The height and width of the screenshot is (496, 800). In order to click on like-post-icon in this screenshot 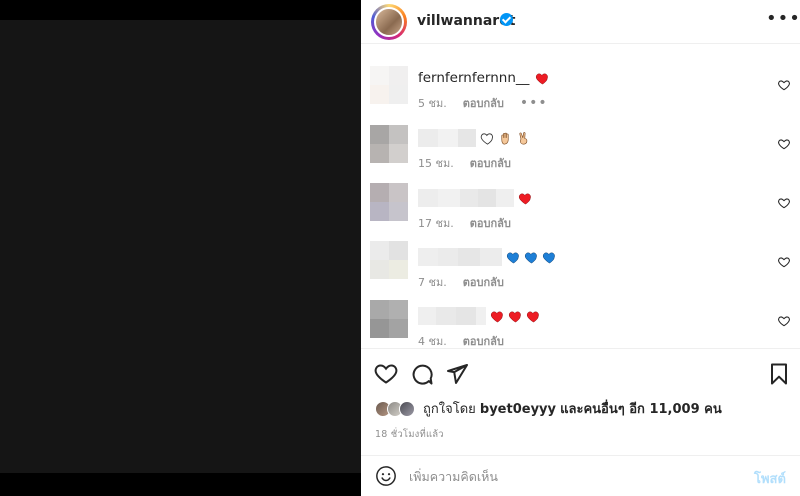, I will do `click(386, 374)`.